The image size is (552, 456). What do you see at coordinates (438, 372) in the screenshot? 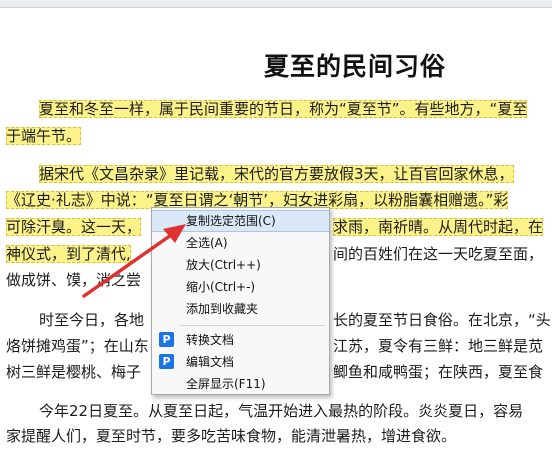
I see `paragraph-line: 鲫鱼和咸鸭蛋；在陕西，夏至食` at bounding box center [438, 372].